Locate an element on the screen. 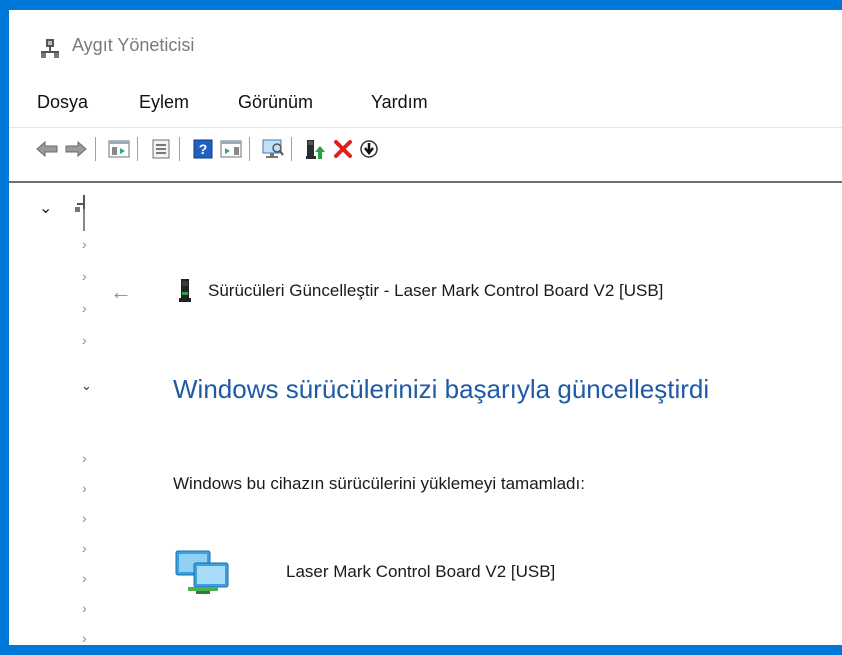 The width and height of the screenshot is (842, 655). menu-bar: Dosya Eylem Görünüm Yardım is located at coordinates (425, 106).